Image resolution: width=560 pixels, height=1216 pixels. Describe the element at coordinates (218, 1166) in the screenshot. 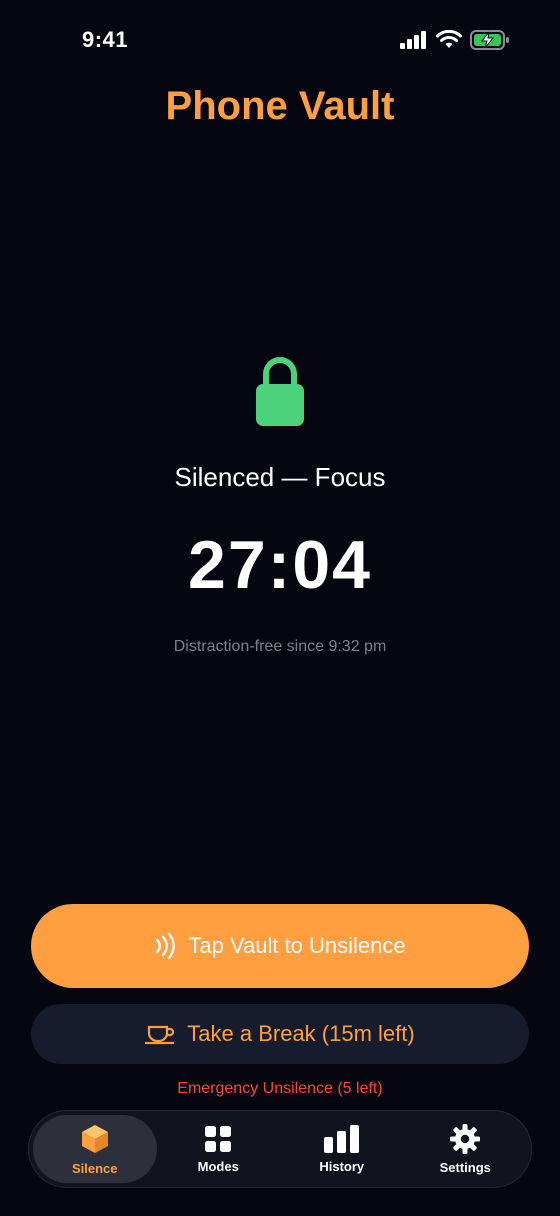

I see `tab-label: Modes` at that location.